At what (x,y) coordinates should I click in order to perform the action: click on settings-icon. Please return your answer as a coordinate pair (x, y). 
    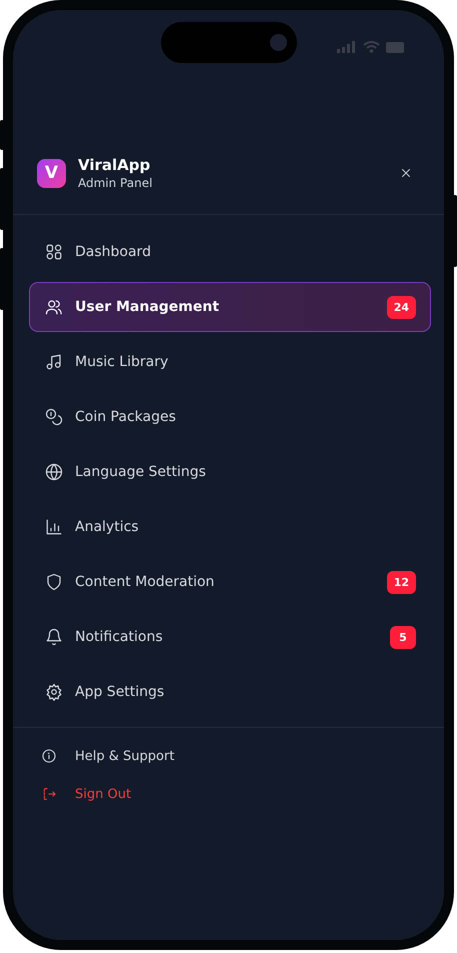
    Looking at the image, I should click on (54, 692).